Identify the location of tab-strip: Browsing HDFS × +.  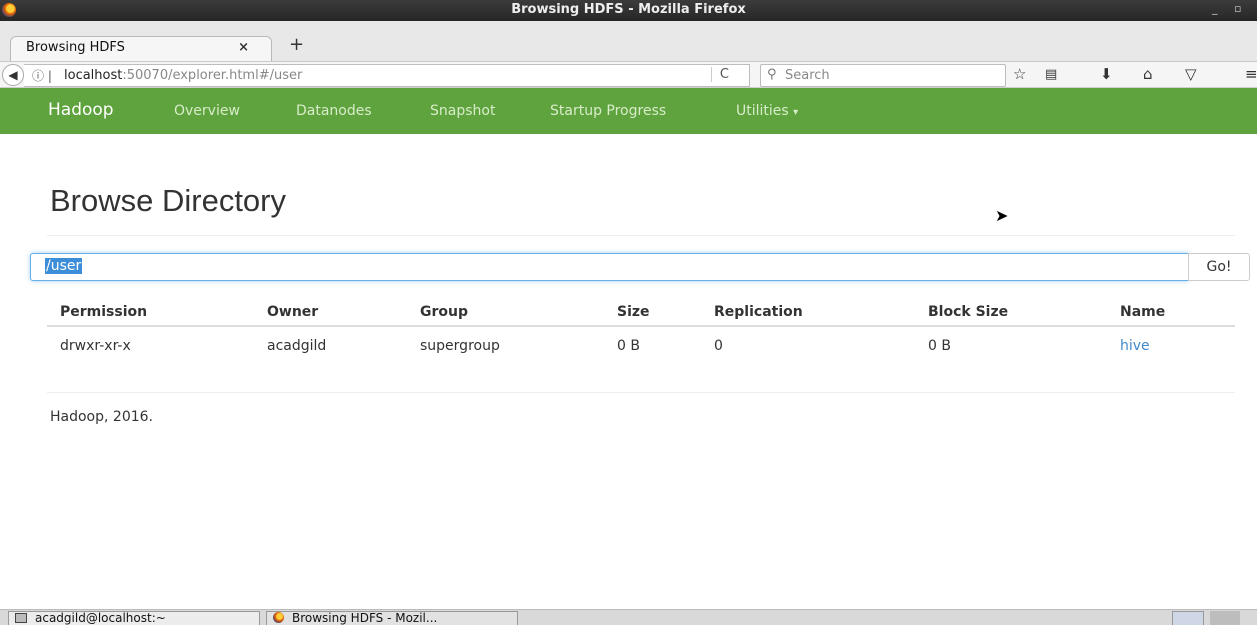
(628, 41).